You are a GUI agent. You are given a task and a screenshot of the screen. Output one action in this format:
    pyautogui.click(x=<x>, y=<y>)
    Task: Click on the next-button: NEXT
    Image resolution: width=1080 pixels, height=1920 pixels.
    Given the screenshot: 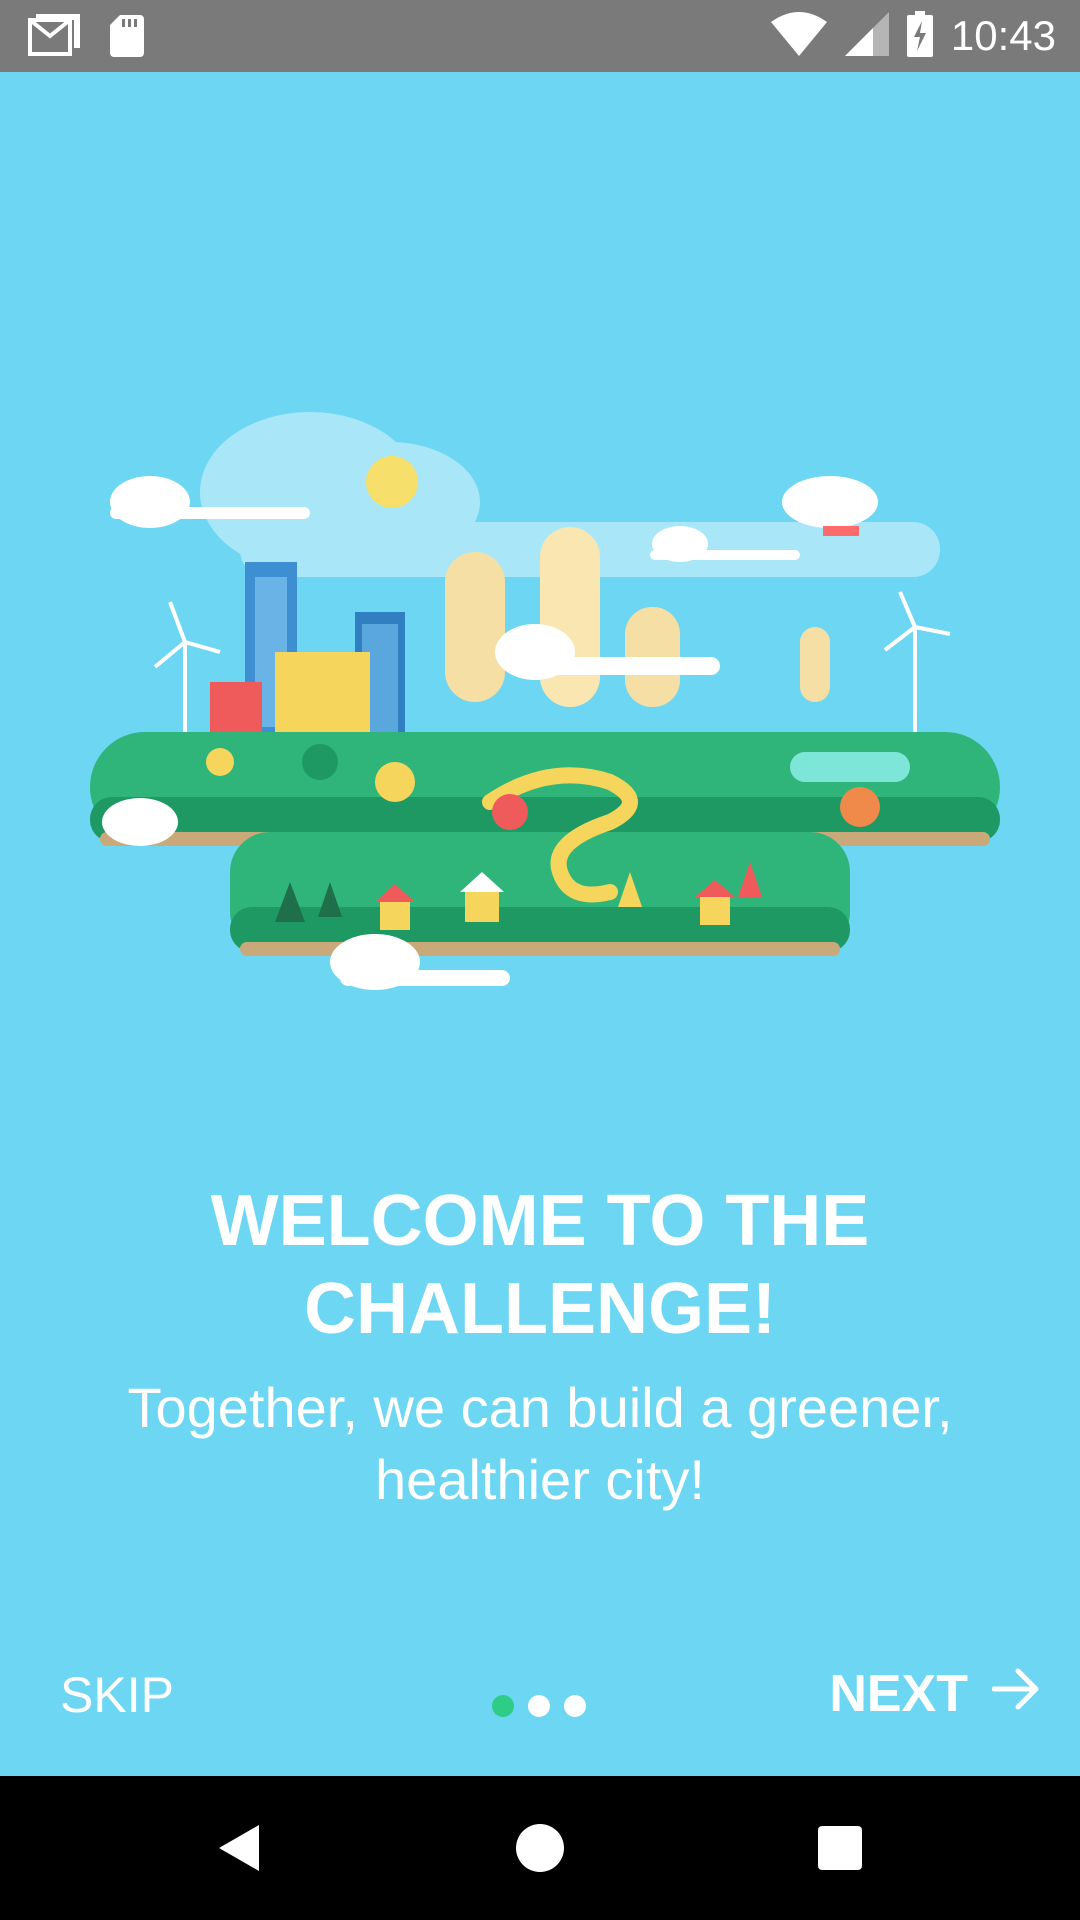 What is the action you would take?
    pyautogui.click(x=934, y=1694)
    